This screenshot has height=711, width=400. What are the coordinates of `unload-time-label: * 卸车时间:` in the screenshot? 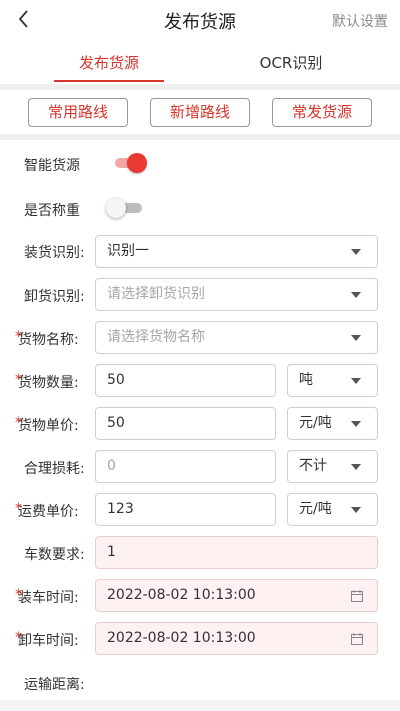 It's located at (47, 639).